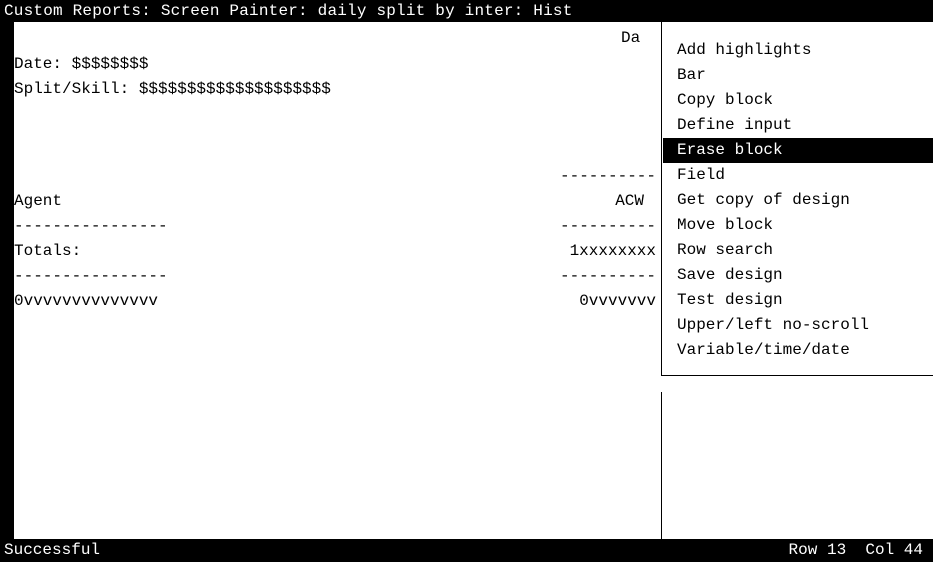 The width and height of the screenshot is (933, 562). I want to click on totals-dashes-left: ----------------, so click(91, 276).